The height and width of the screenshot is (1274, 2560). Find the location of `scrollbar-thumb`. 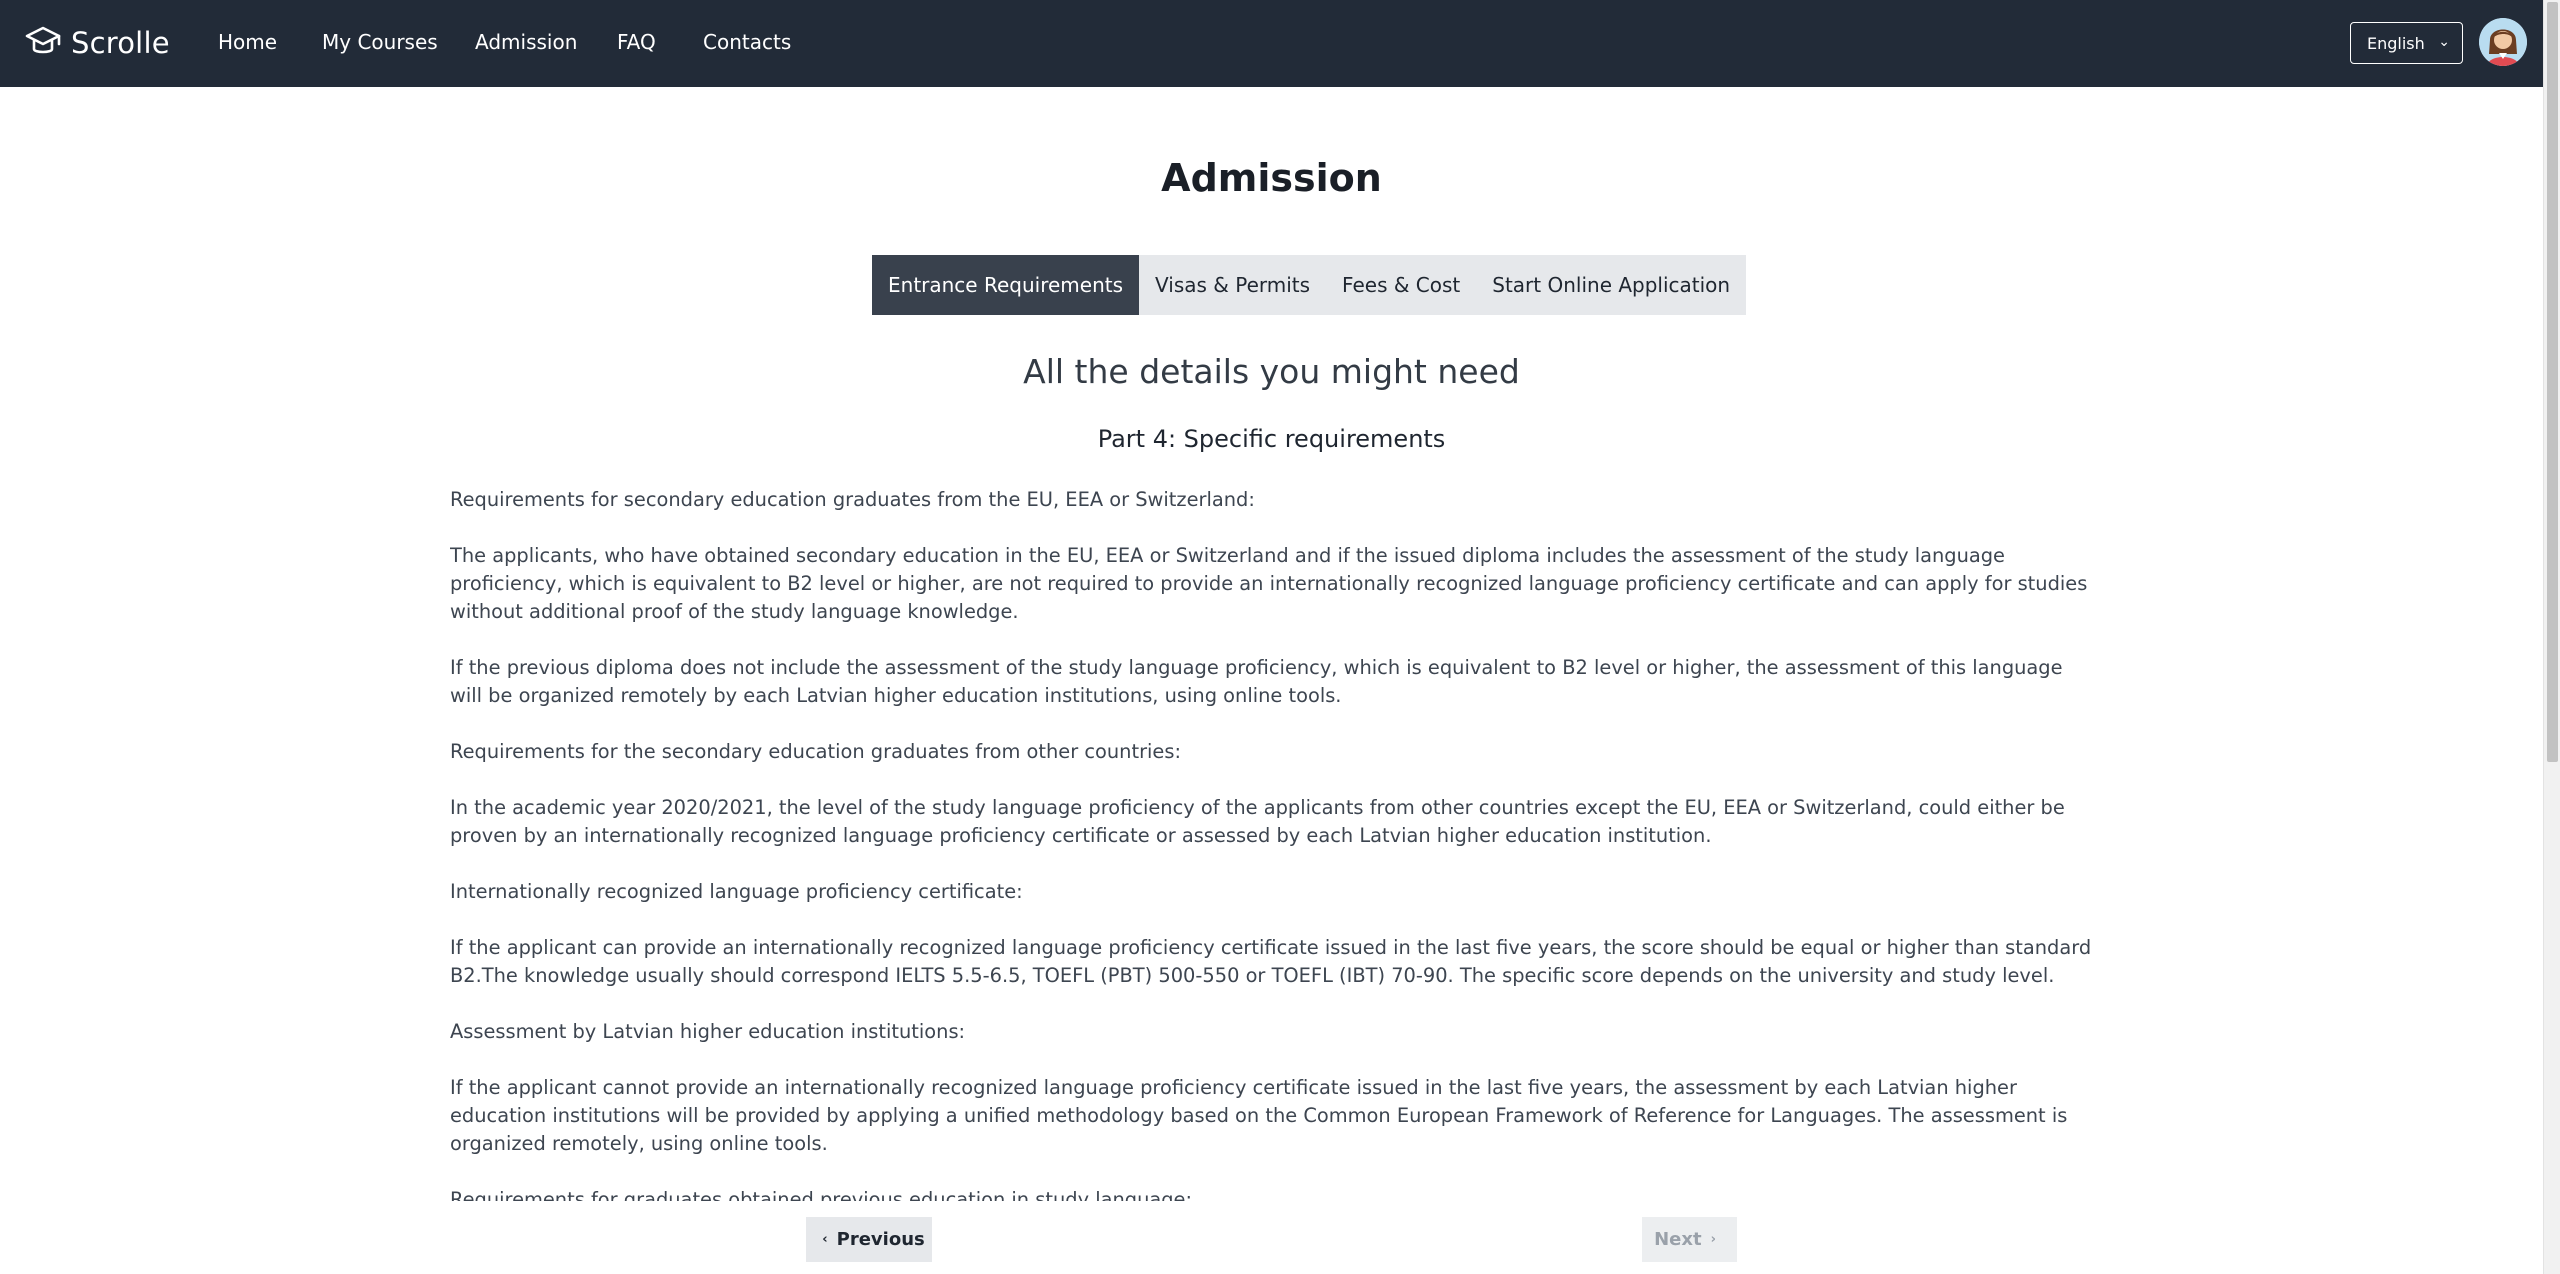

scrollbar-thumb is located at coordinates (2552, 382).